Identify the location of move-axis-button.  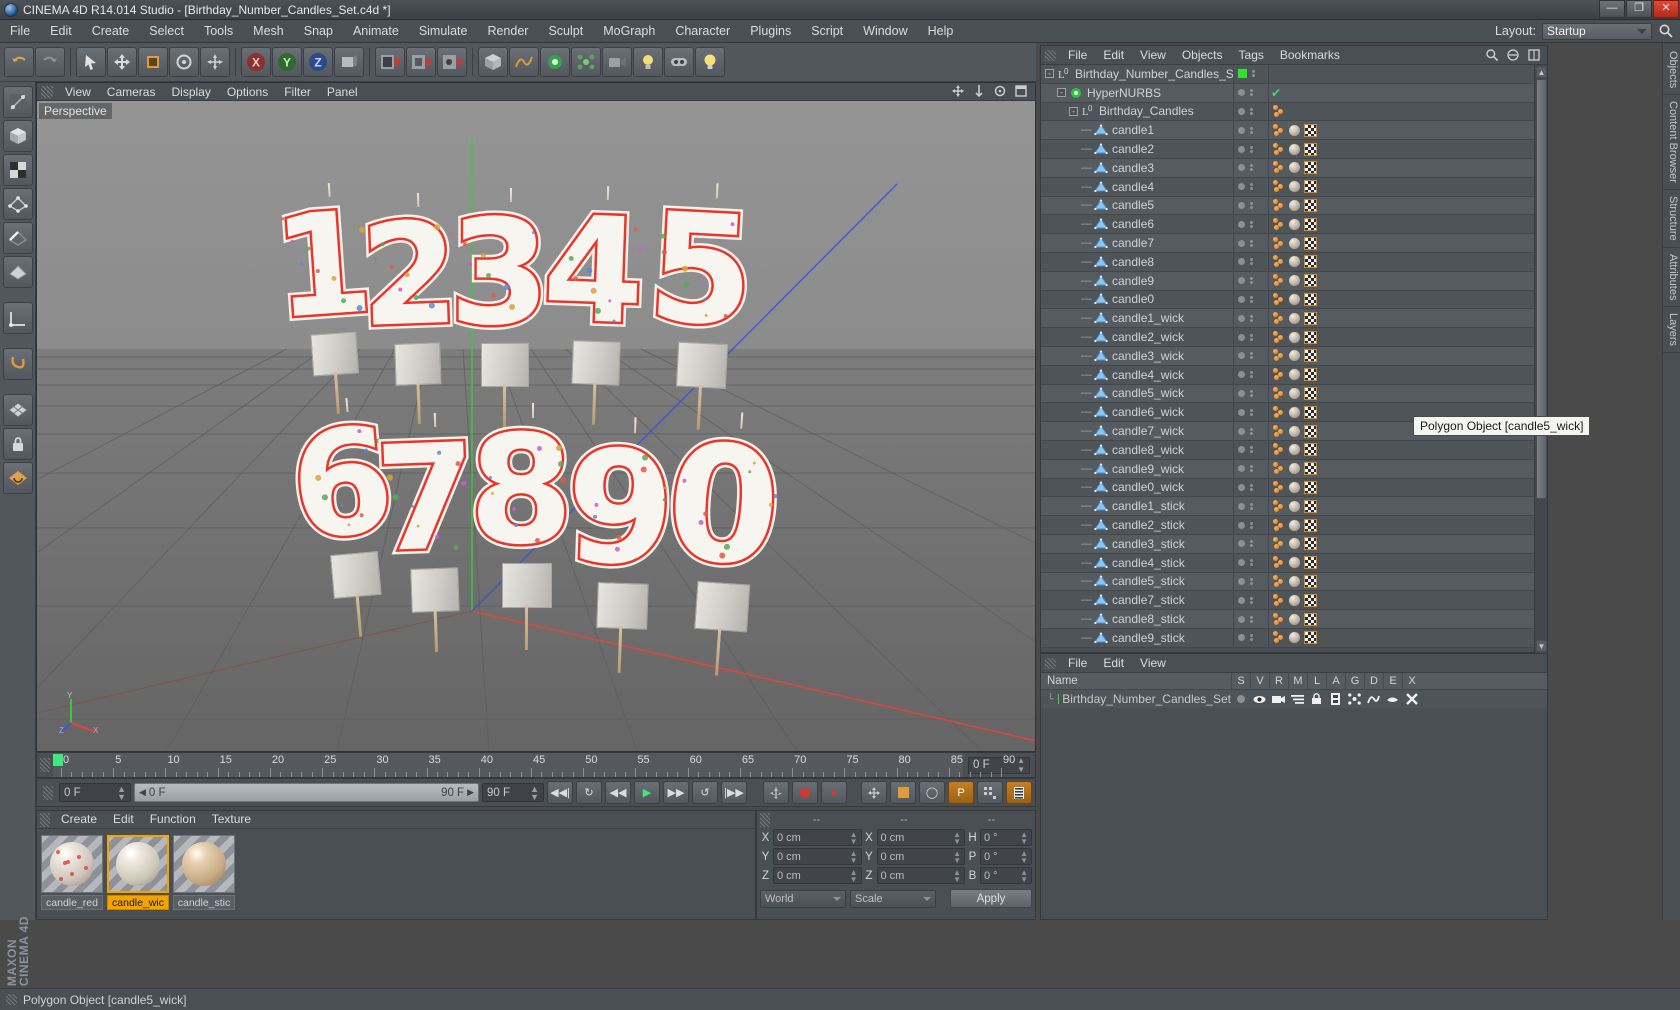
(215, 62).